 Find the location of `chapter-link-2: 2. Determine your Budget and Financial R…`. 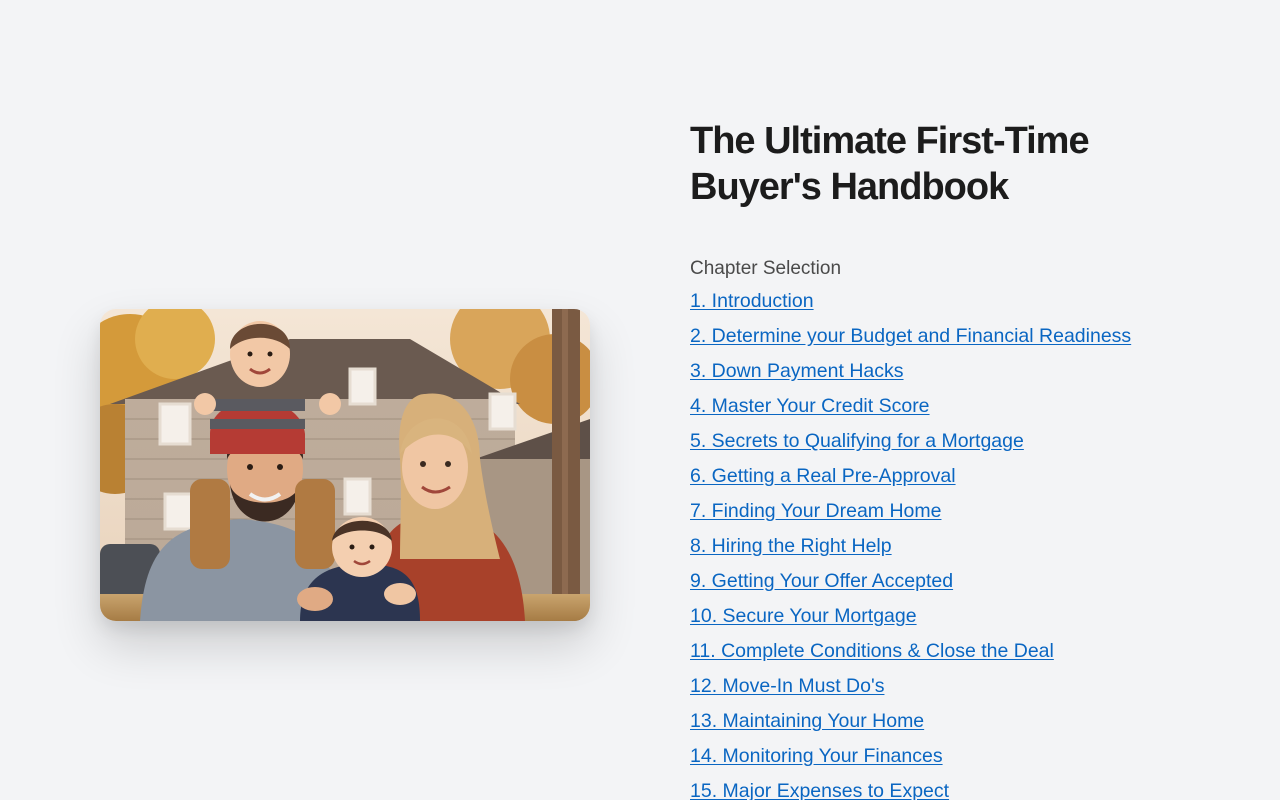

chapter-link-2: 2. Determine your Budget and Financial R… is located at coordinates (910, 336).